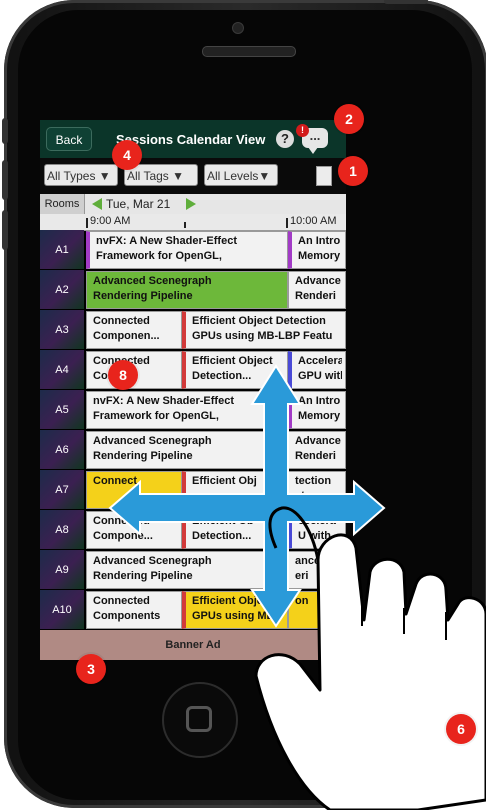 Image resolution: width=486 pixels, height=810 pixels. I want to click on marker-3: 3, so click(91, 669).